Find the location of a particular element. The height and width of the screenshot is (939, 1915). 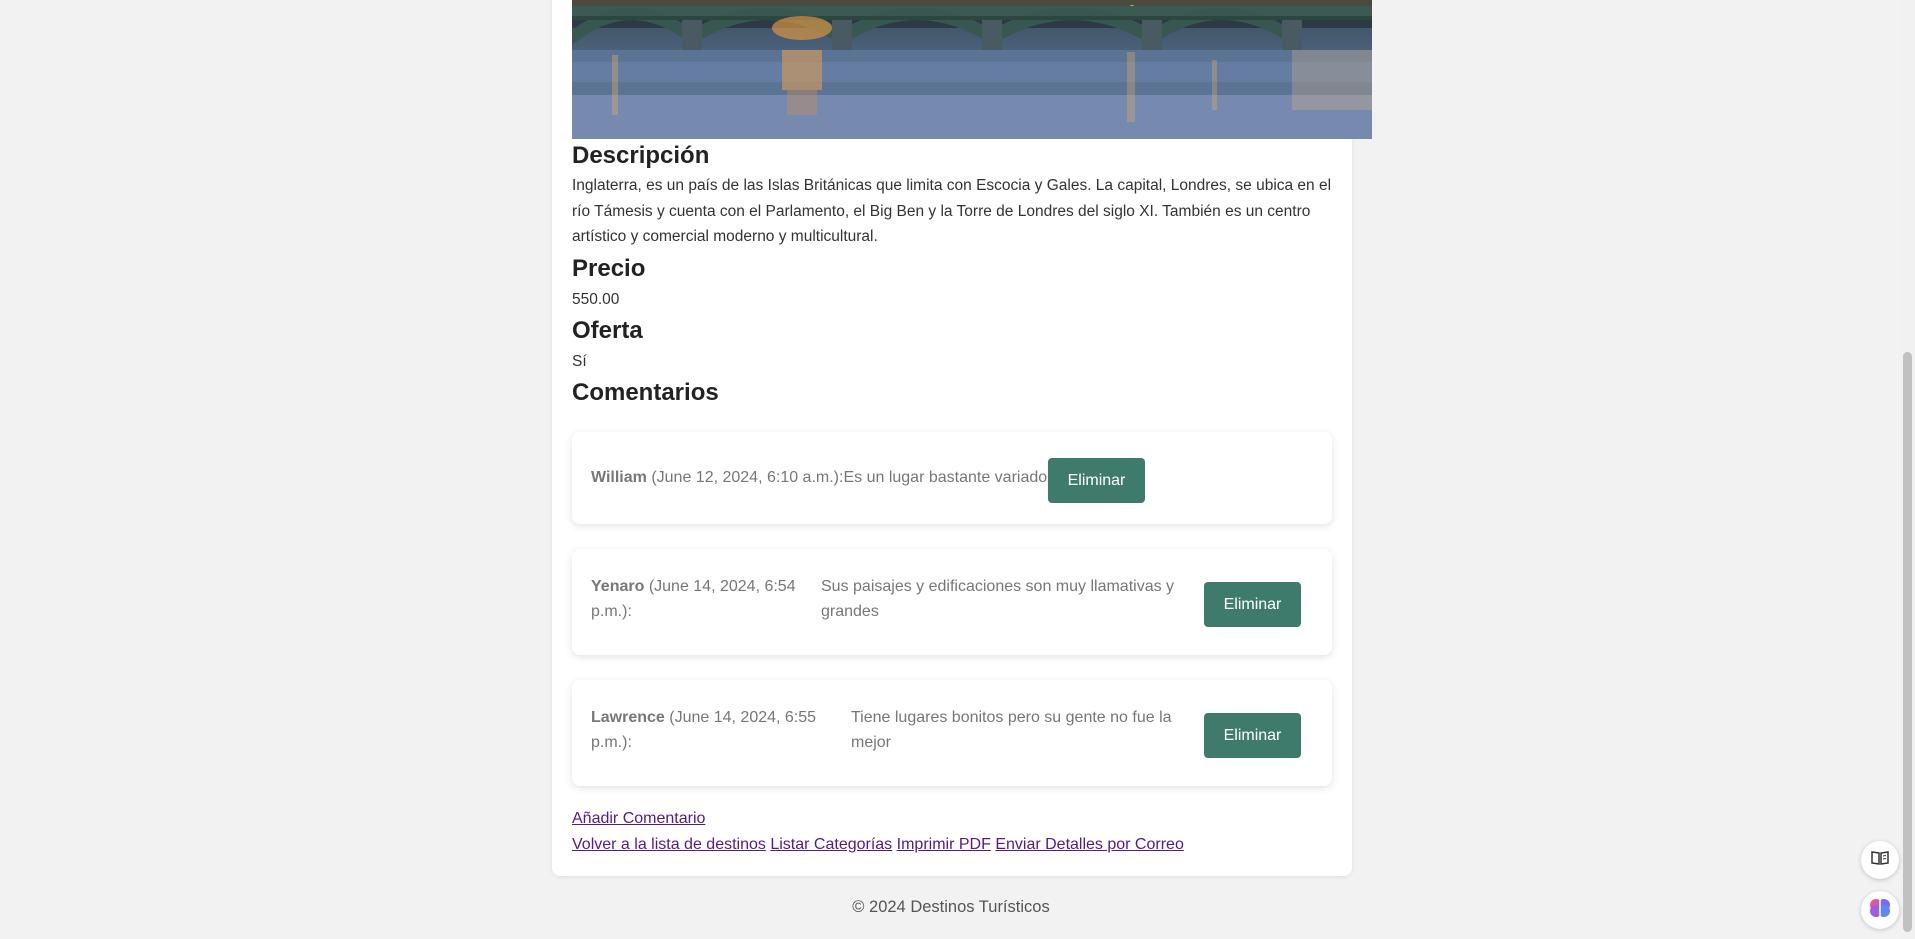

scrollbar-thumb is located at coordinates (1907, 642).